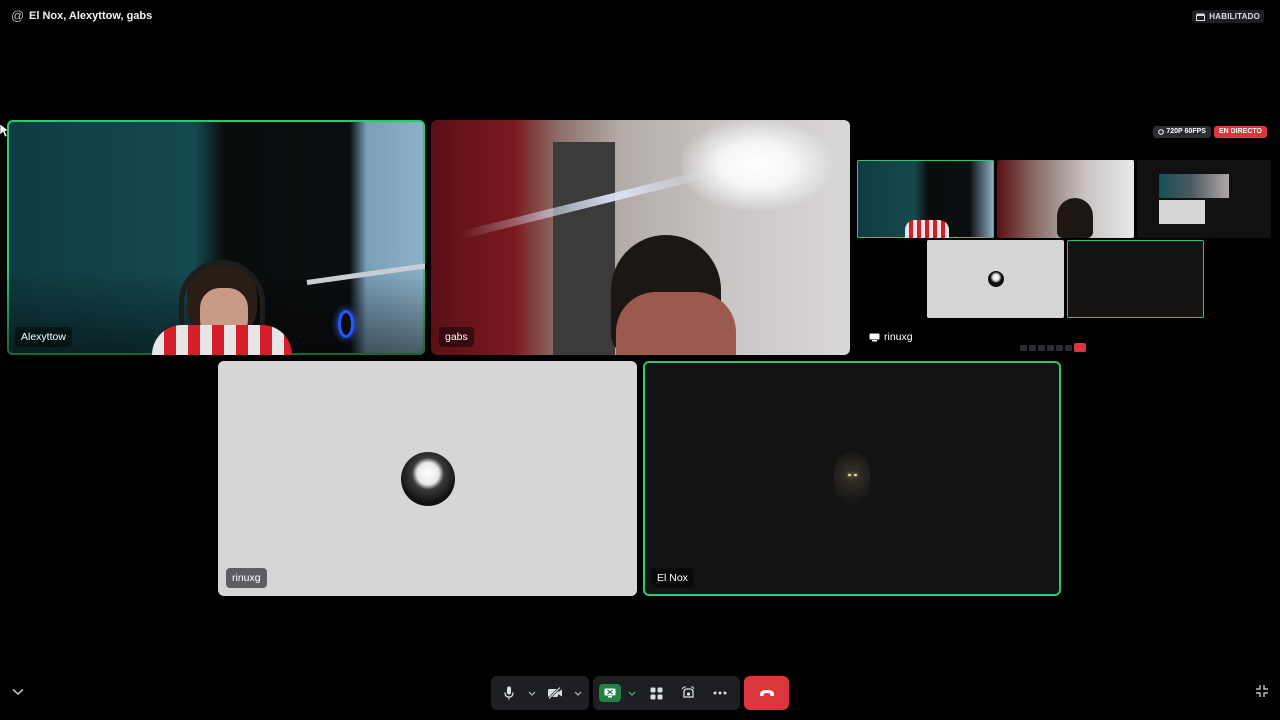 The image size is (1280, 720). What do you see at coordinates (1080, 347) in the screenshot?
I see `mini-toolbar-end-button` at bounding box center [1080, 347].